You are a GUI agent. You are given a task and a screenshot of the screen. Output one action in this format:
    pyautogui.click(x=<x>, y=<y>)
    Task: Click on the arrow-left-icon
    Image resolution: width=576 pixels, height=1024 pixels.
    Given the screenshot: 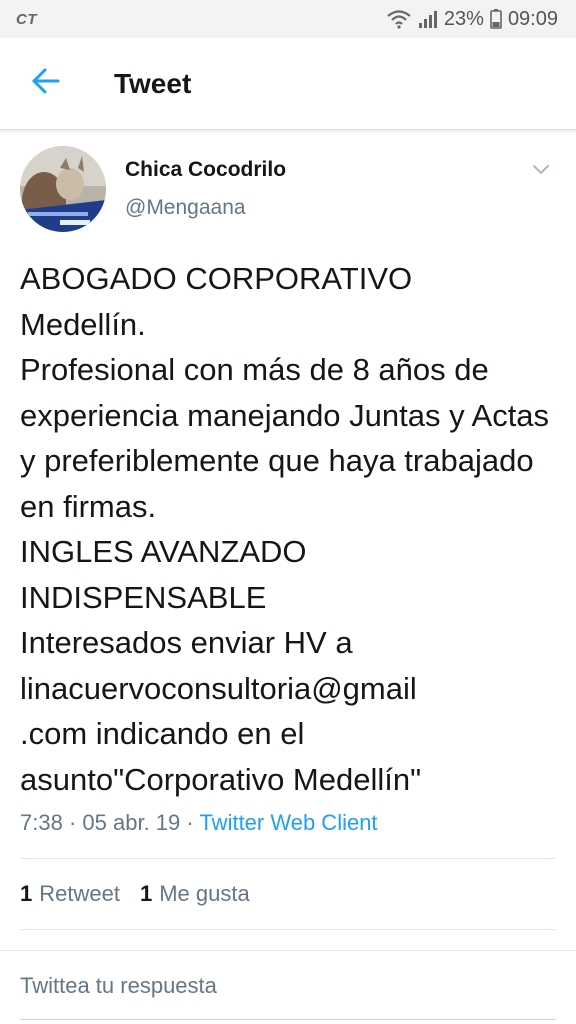 What is the action you would take?
    pyautogui.click(x=46, y=83)
    